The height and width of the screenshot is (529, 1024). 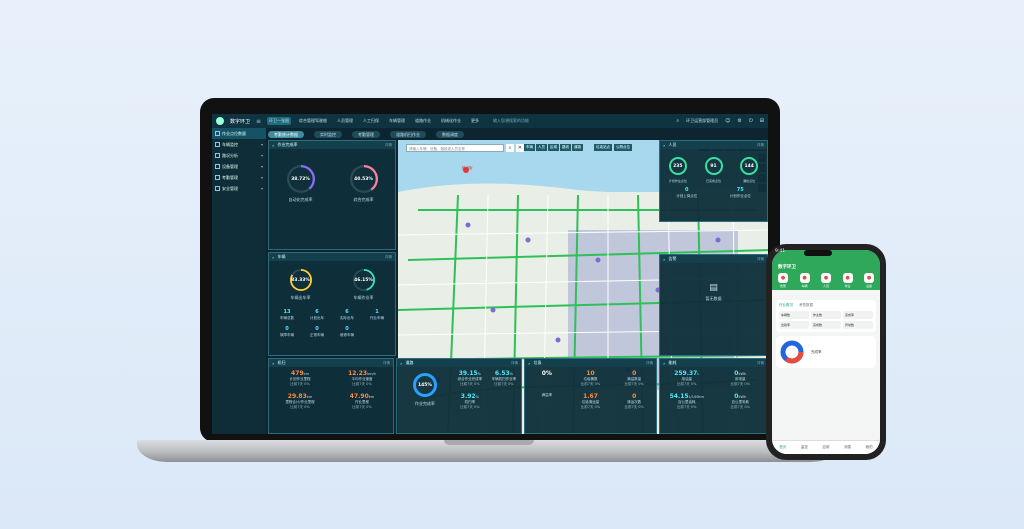 What do you see at coordinates (825, 447) in the screenshot?
I see `phone-nav-apps: 应用` at bounding box center [825, 447].